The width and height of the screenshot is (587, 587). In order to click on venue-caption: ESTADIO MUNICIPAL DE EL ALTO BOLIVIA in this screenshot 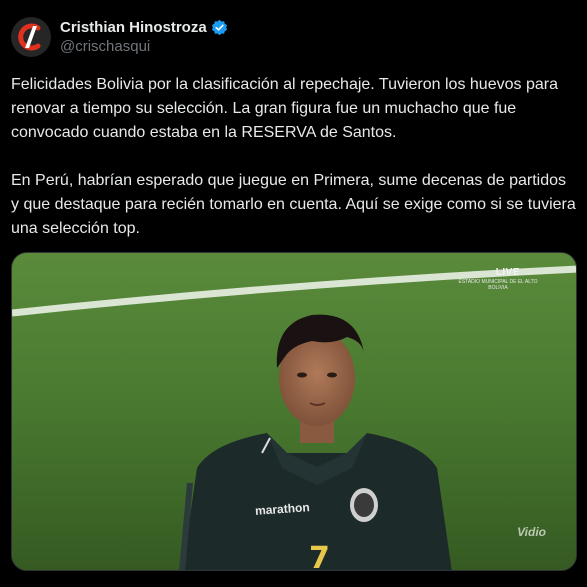, I will do `click(498, 285)`.